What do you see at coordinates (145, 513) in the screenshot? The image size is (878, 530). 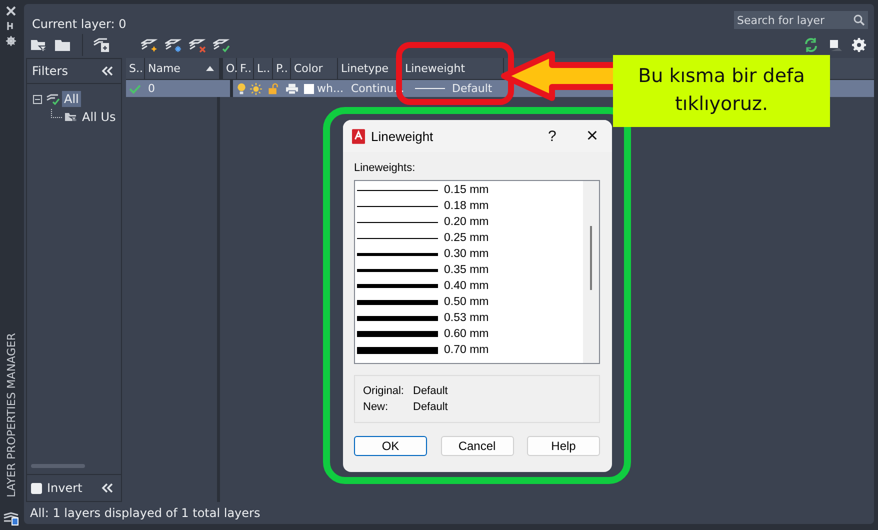 I see `status-text: All: 1 layers displayed of 1 total layers` at bounding box center [145, 513].